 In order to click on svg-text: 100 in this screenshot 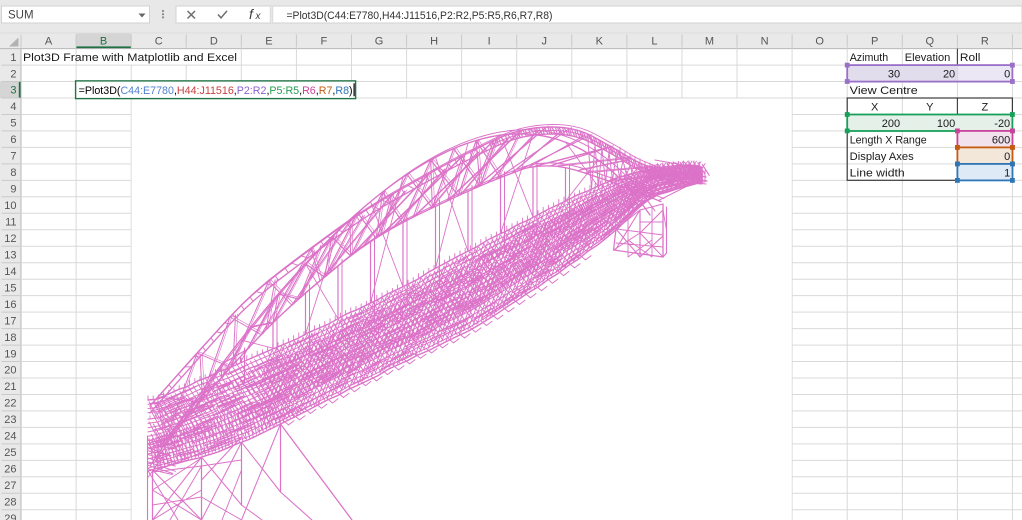, I will do `click(946, 124)`.